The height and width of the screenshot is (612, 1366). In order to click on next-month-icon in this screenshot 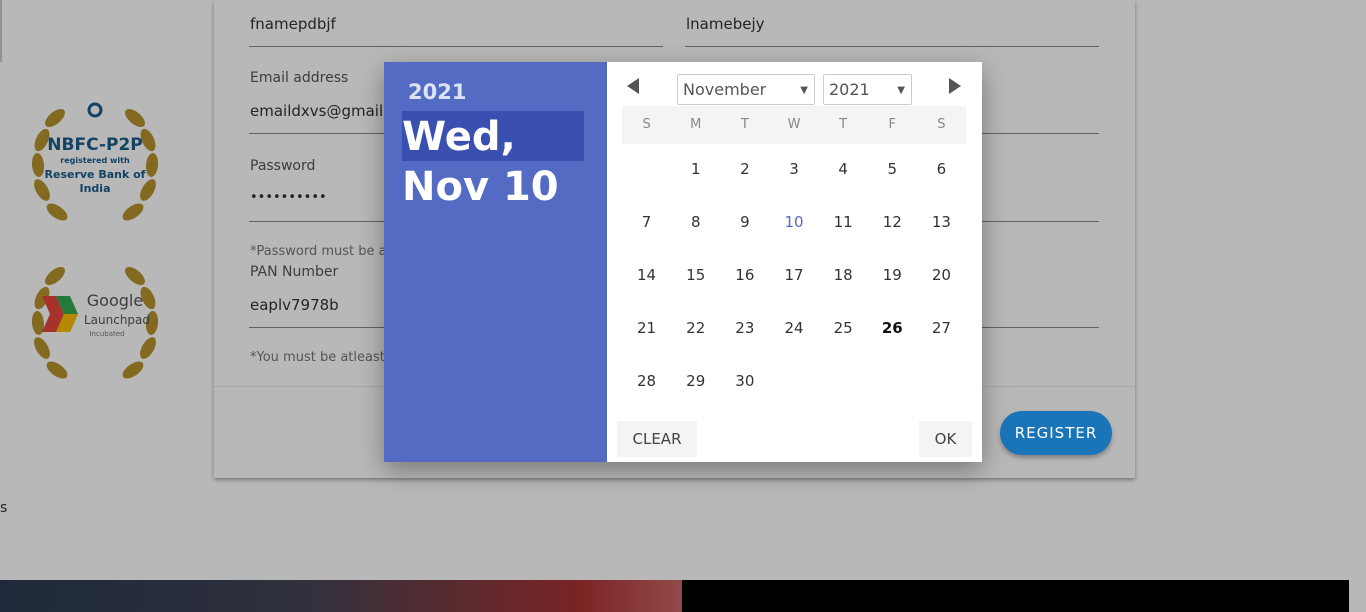, I will do `click(955, 86)`.